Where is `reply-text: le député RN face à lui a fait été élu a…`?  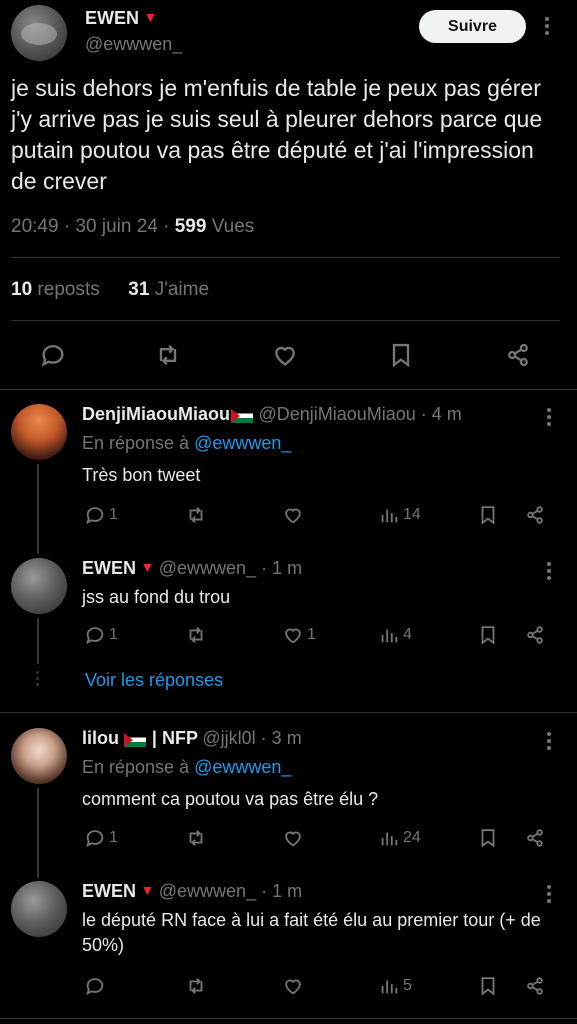
reply-text: le député RN face à lui a fait été élu a… is located at coordinates (311, 932).